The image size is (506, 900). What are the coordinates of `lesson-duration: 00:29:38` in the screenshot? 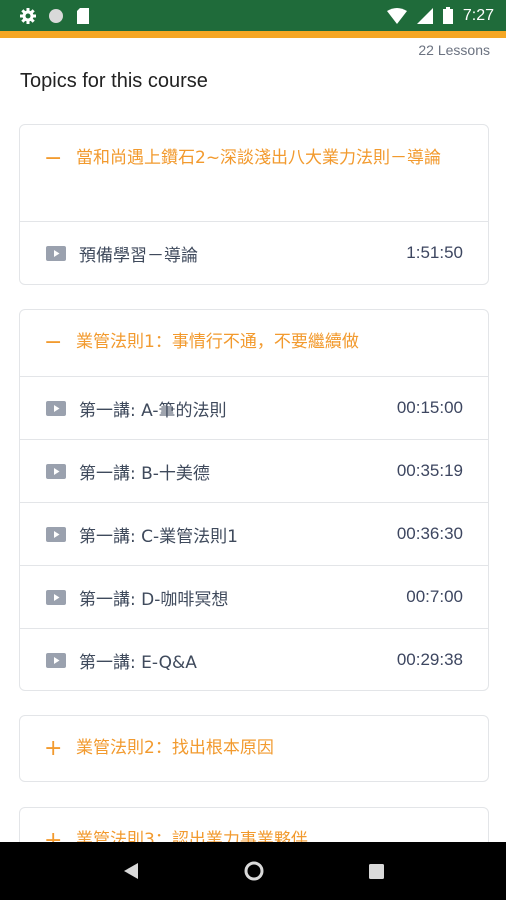 It's located at (429, 659).